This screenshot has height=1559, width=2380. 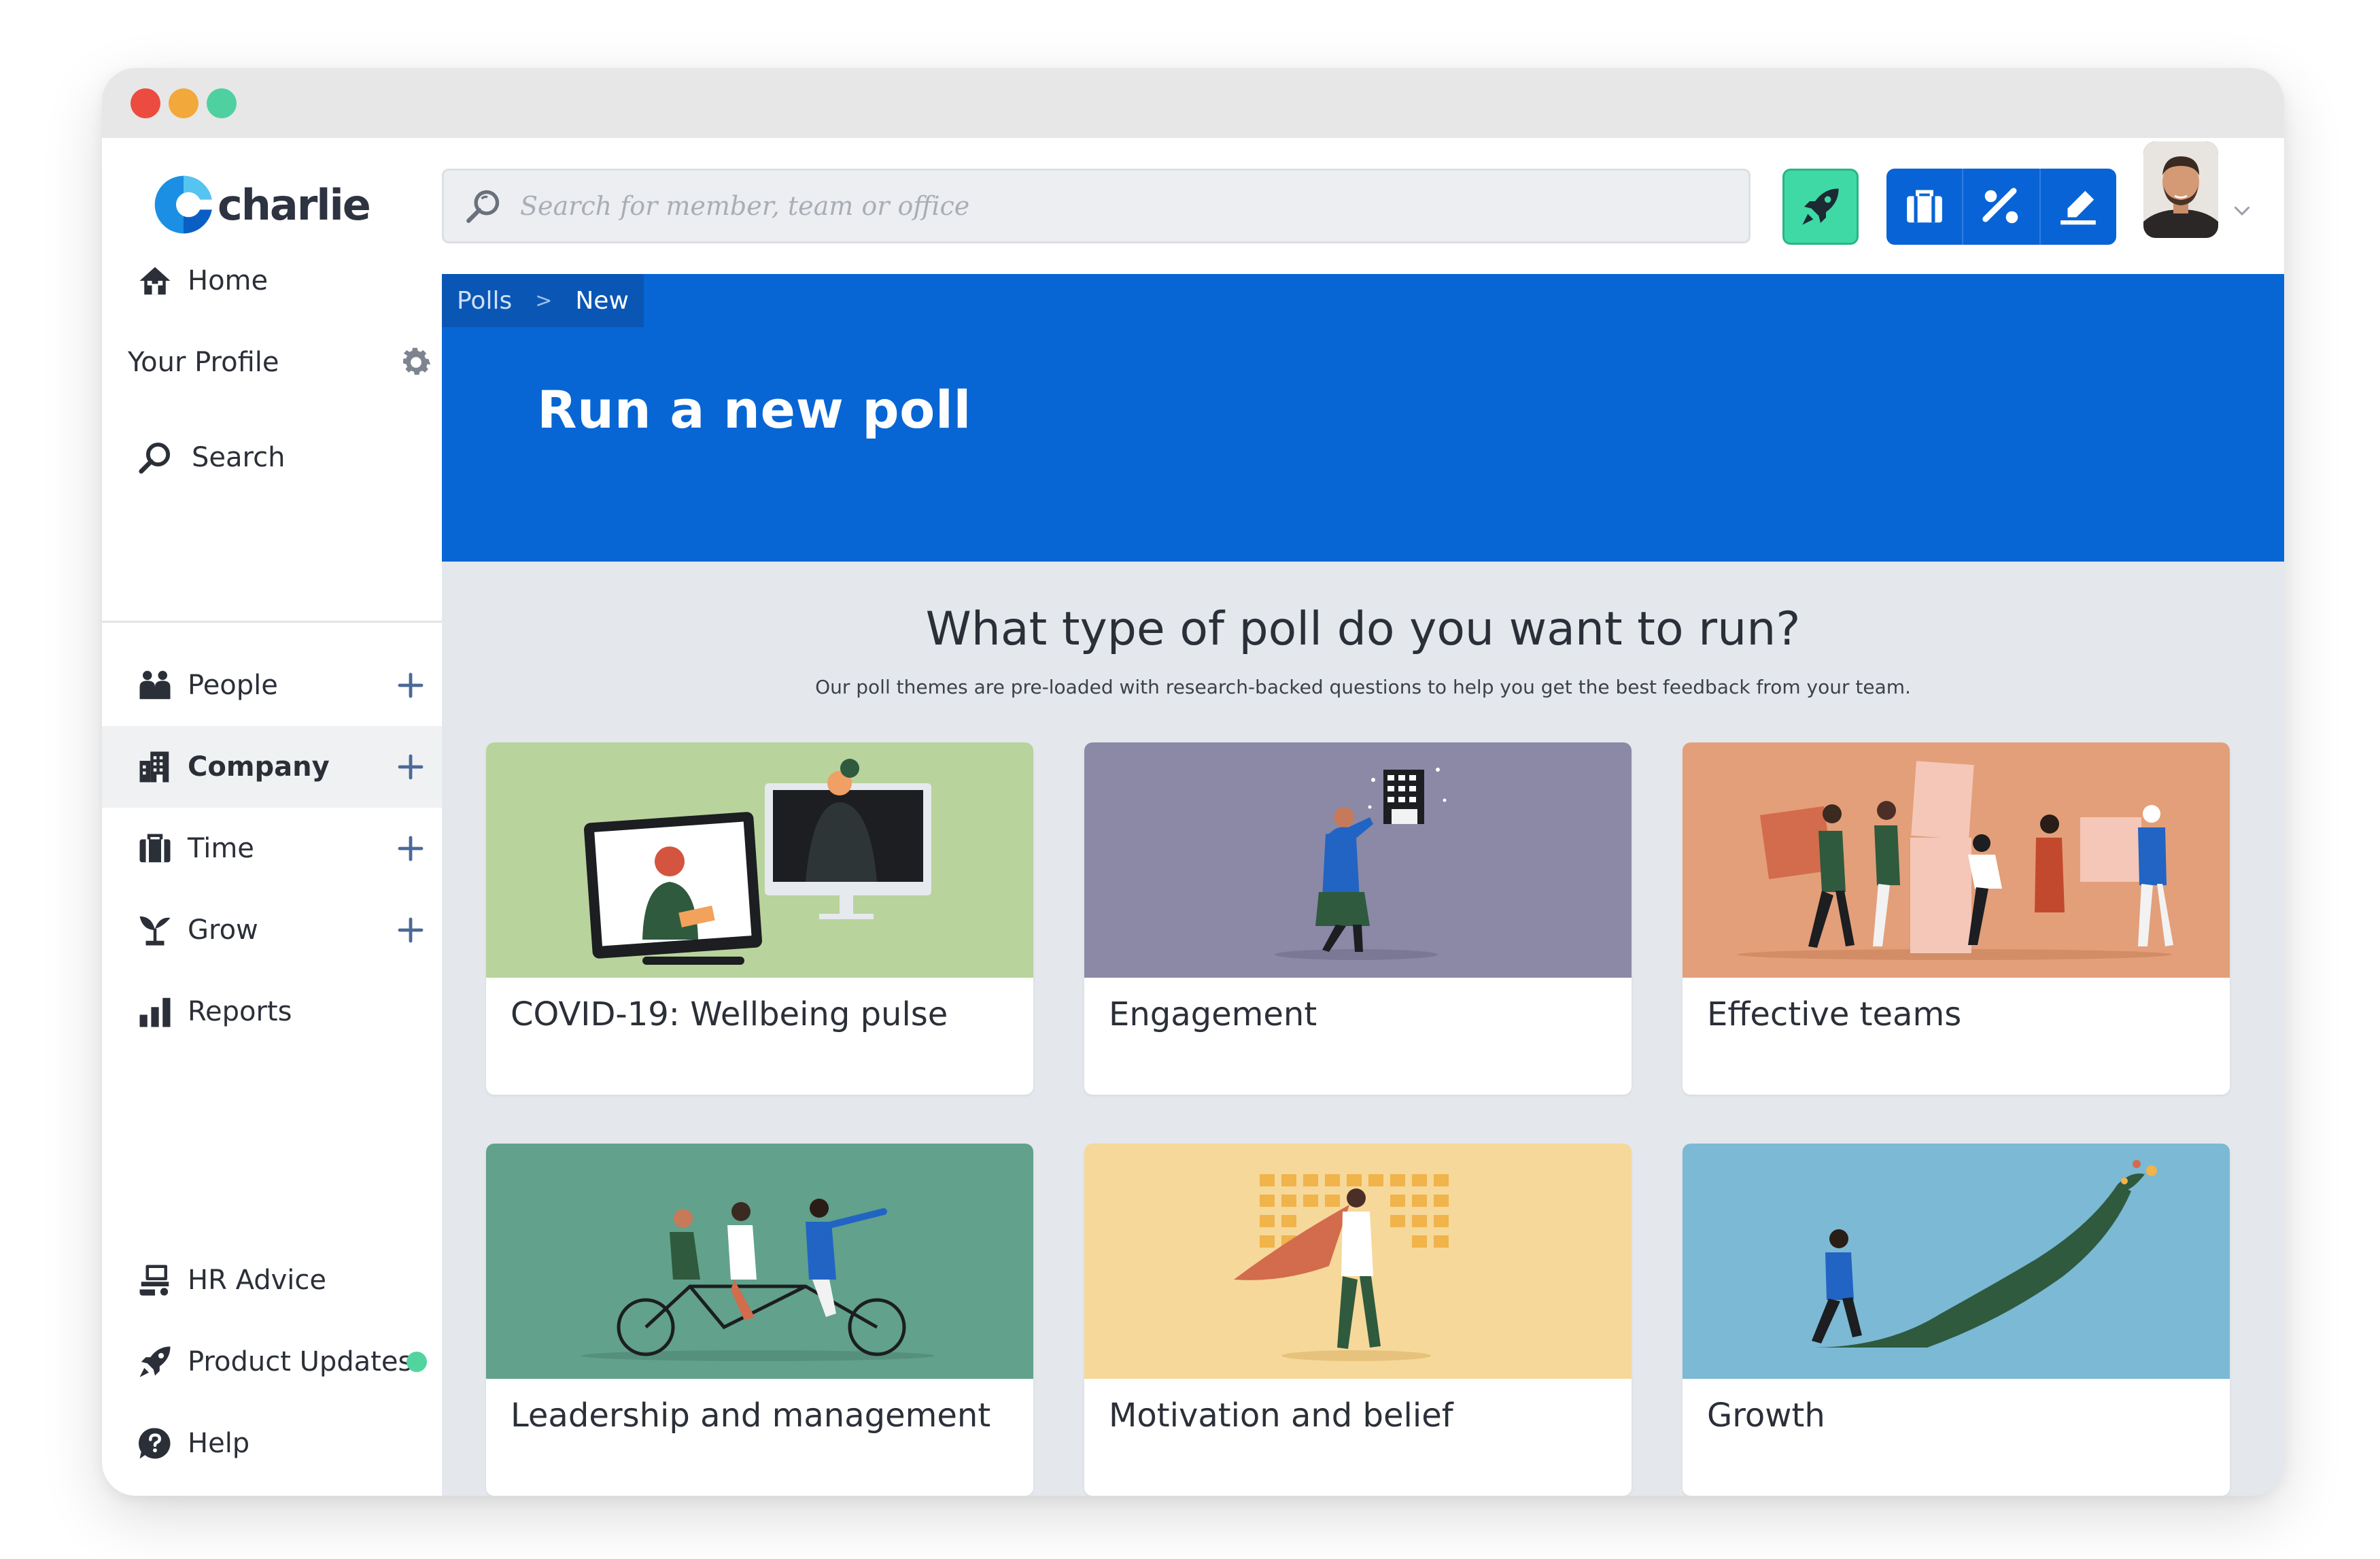 I want to click on sidebar-item-help: Help, so click(x=272, y=1443).